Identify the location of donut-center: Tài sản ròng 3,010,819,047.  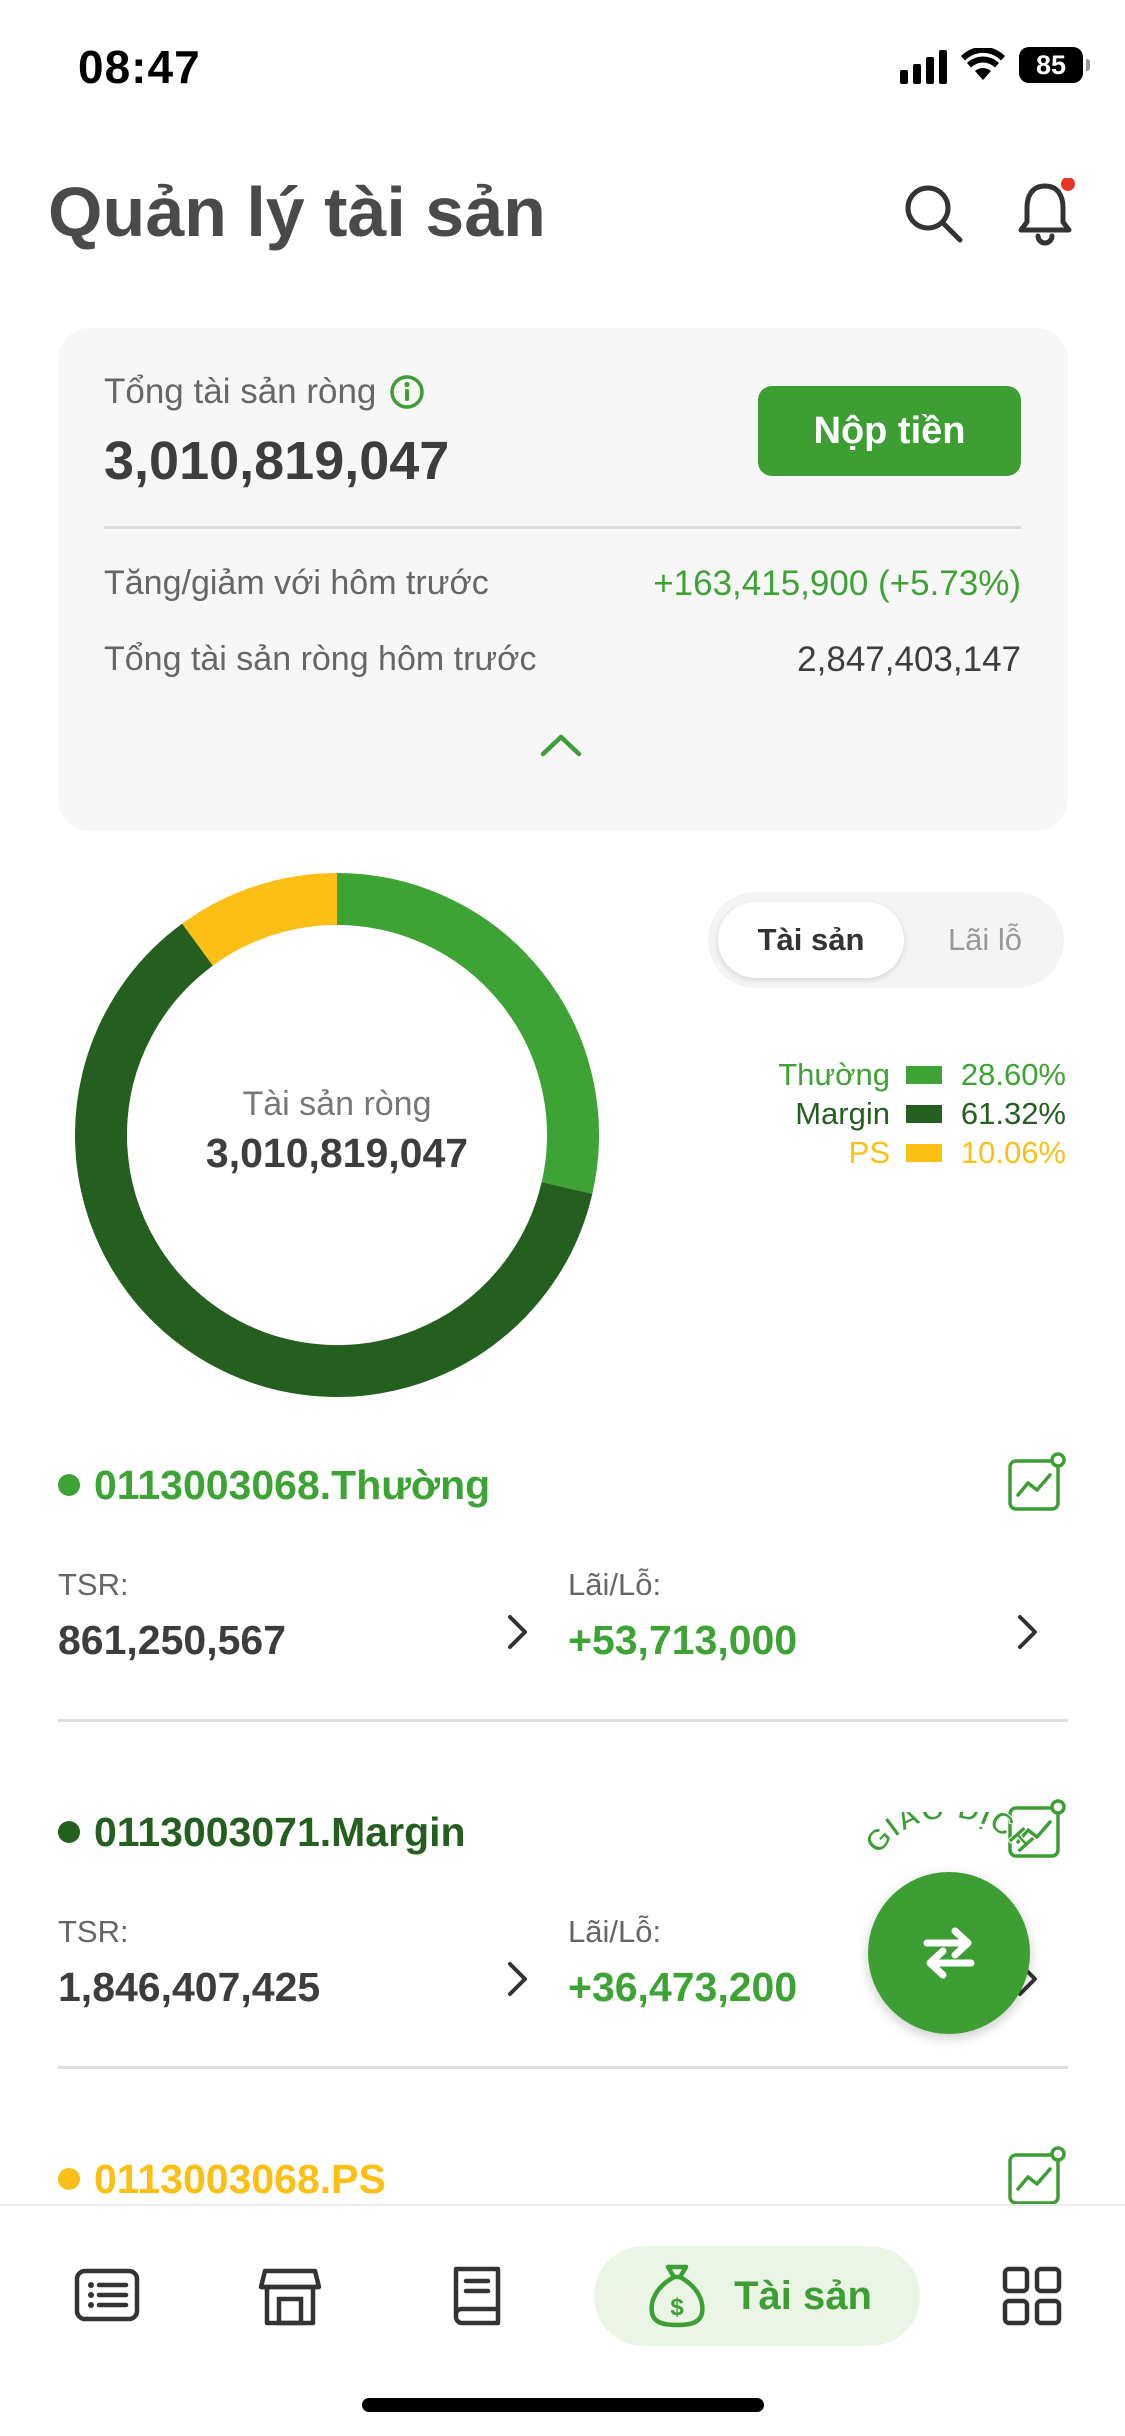
(337, 1131).